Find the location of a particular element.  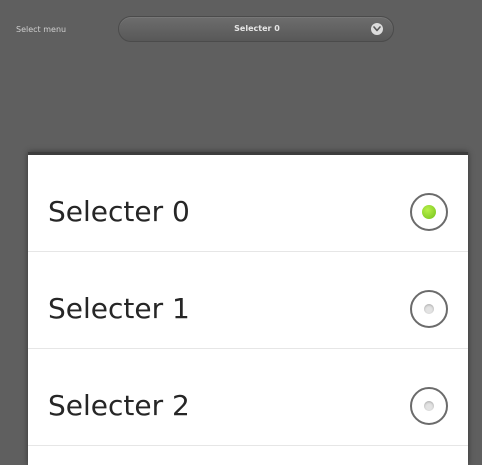

chevron-down-icon is located at coordinates (377, 29).